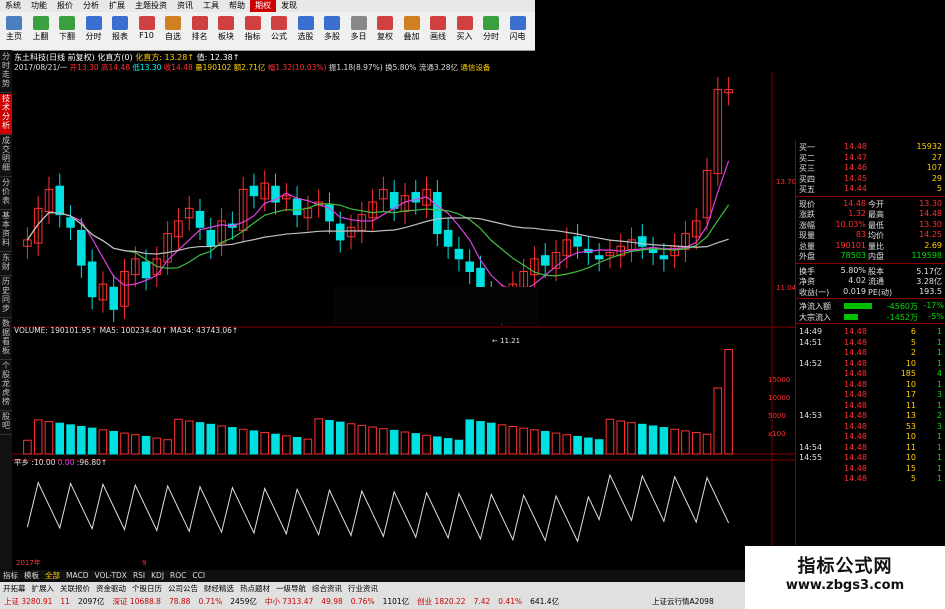 The width and height of the screenshot is (945, 609). Describe the element at coordinates (6, 194) in the screenshot. I see `left-tab: 分价表` at that location.